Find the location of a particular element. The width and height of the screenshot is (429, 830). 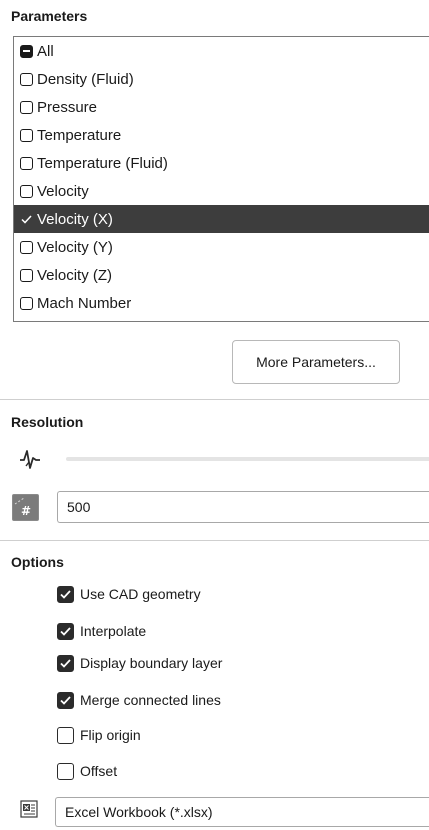

resolution-input is located at coordinates (243, 507).